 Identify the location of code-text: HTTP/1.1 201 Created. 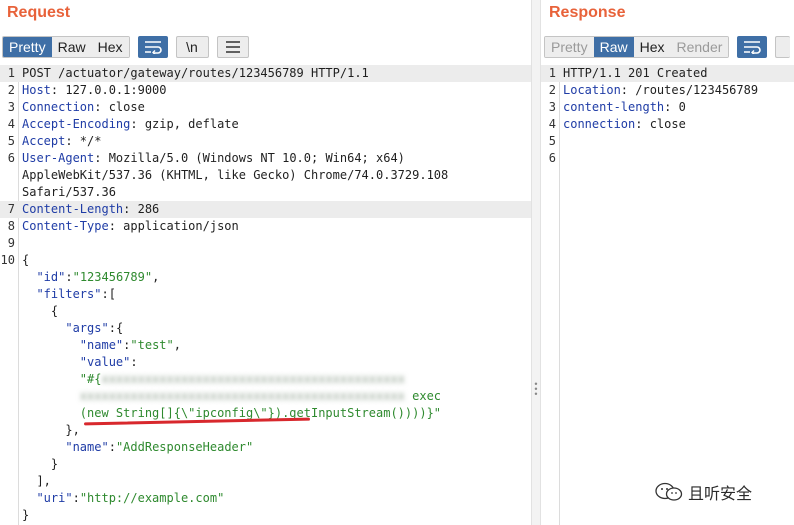
(635, 73).